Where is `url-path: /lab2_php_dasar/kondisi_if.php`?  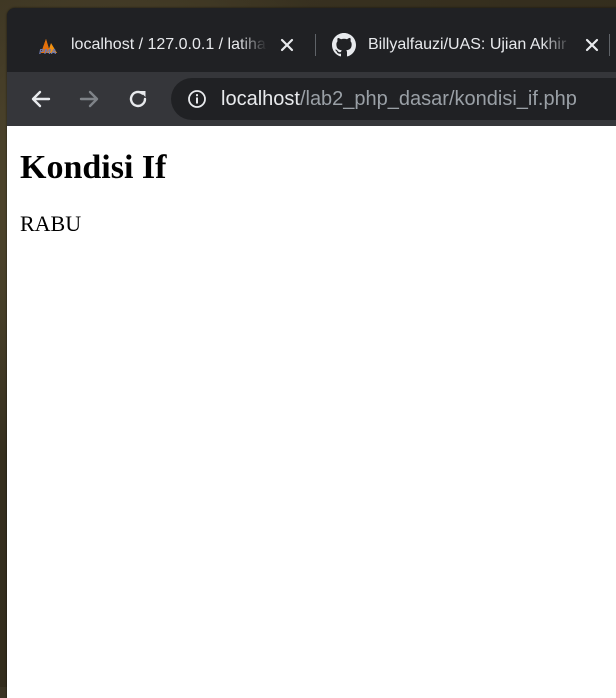 url-path: /lab2_php_dasar/kondisi_if.php is located at coordinates (438, 98).